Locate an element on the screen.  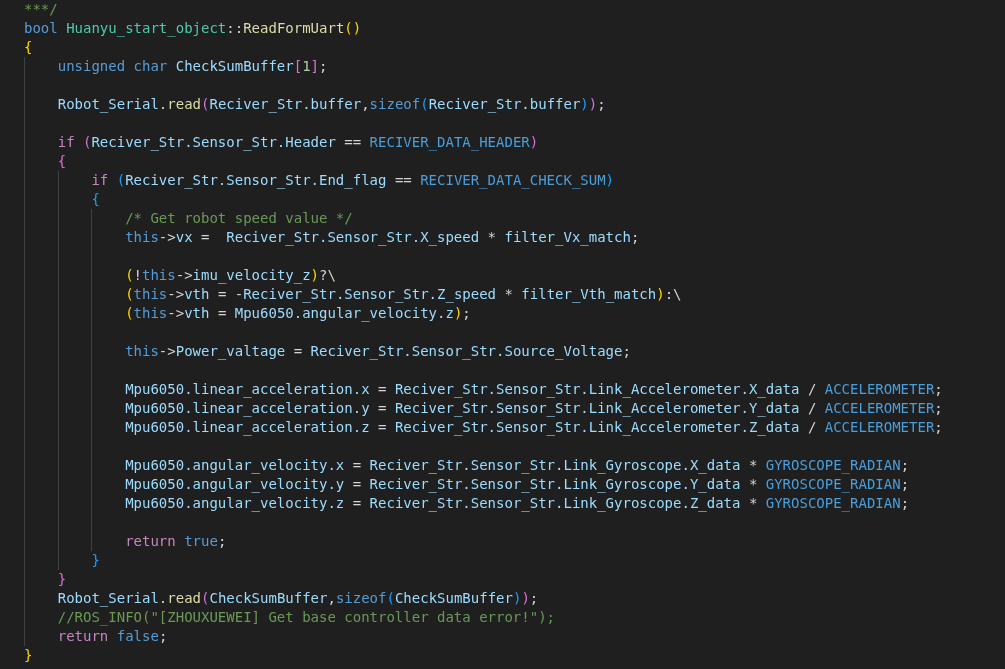
code-line: this->Power_valtage = Reciver_Str.Sensor_Str.Source_Voltage; is located at coordinates (378, 351).